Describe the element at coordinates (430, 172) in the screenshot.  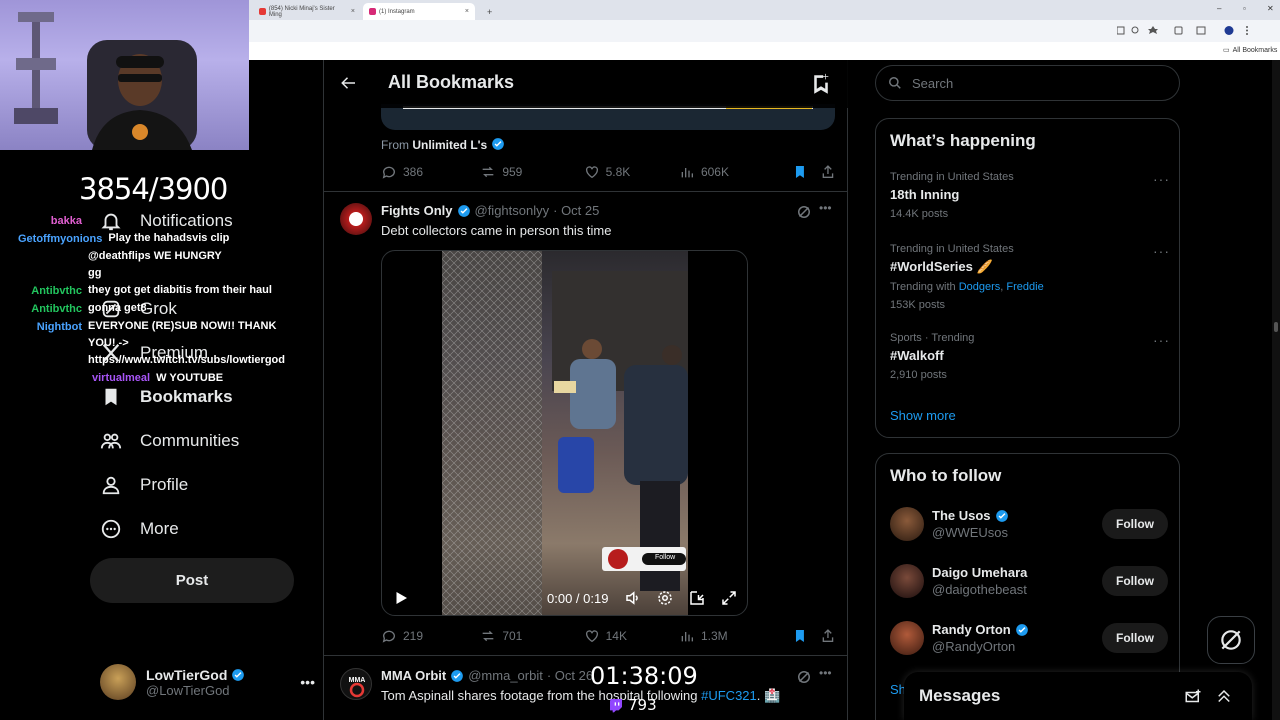
I see `reply-button: 386` at that location.